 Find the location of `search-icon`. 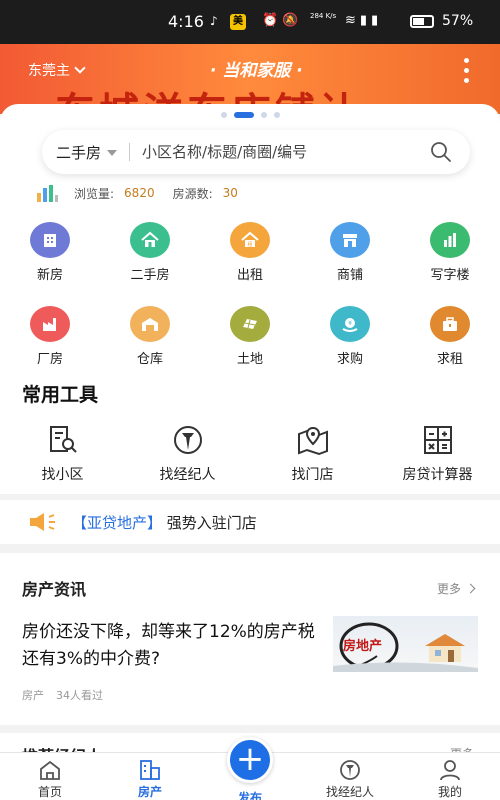

search-icon is located at coordinates (441, 152).